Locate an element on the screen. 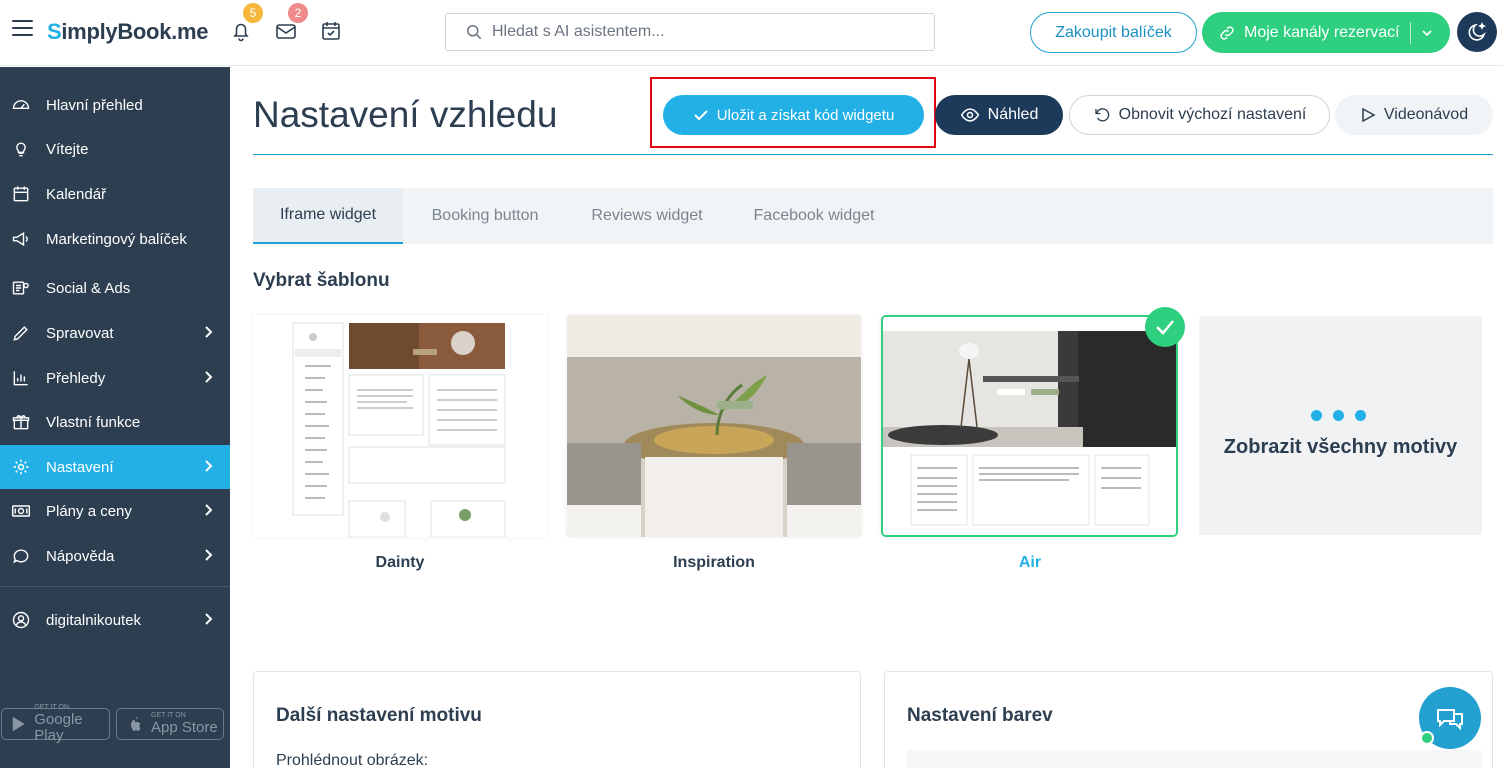 The image size is (1503, 768). tab-iframe-widget: Iframe widget is located at coordinates (328, 216).